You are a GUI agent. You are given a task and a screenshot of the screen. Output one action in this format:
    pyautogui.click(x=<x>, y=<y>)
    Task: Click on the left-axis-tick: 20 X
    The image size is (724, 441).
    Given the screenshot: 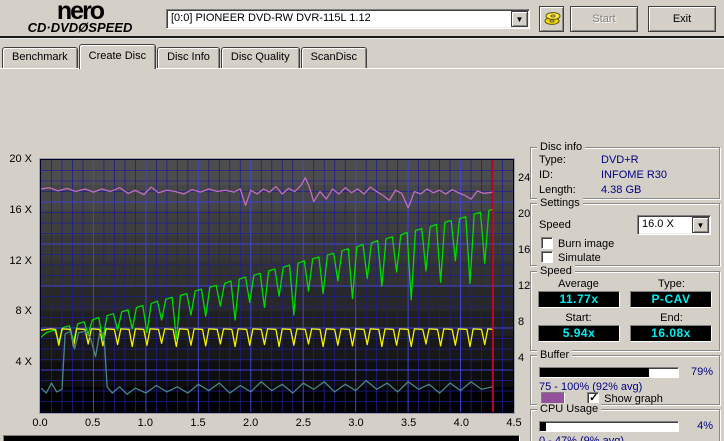 What is the action you would take?
    pyautogui.click(x=20, y=159)
    